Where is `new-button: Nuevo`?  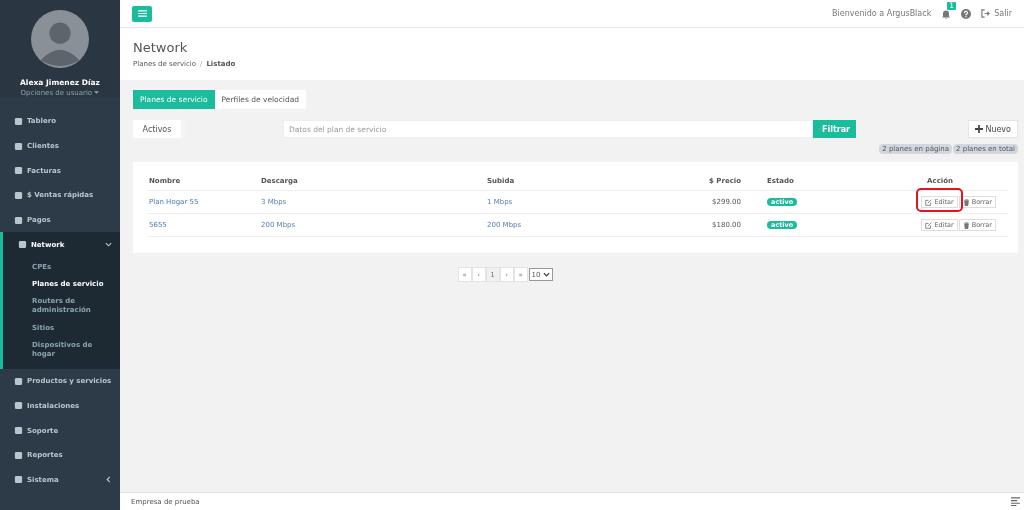 new-button: Nuevo is located at coordinates (993, 129).